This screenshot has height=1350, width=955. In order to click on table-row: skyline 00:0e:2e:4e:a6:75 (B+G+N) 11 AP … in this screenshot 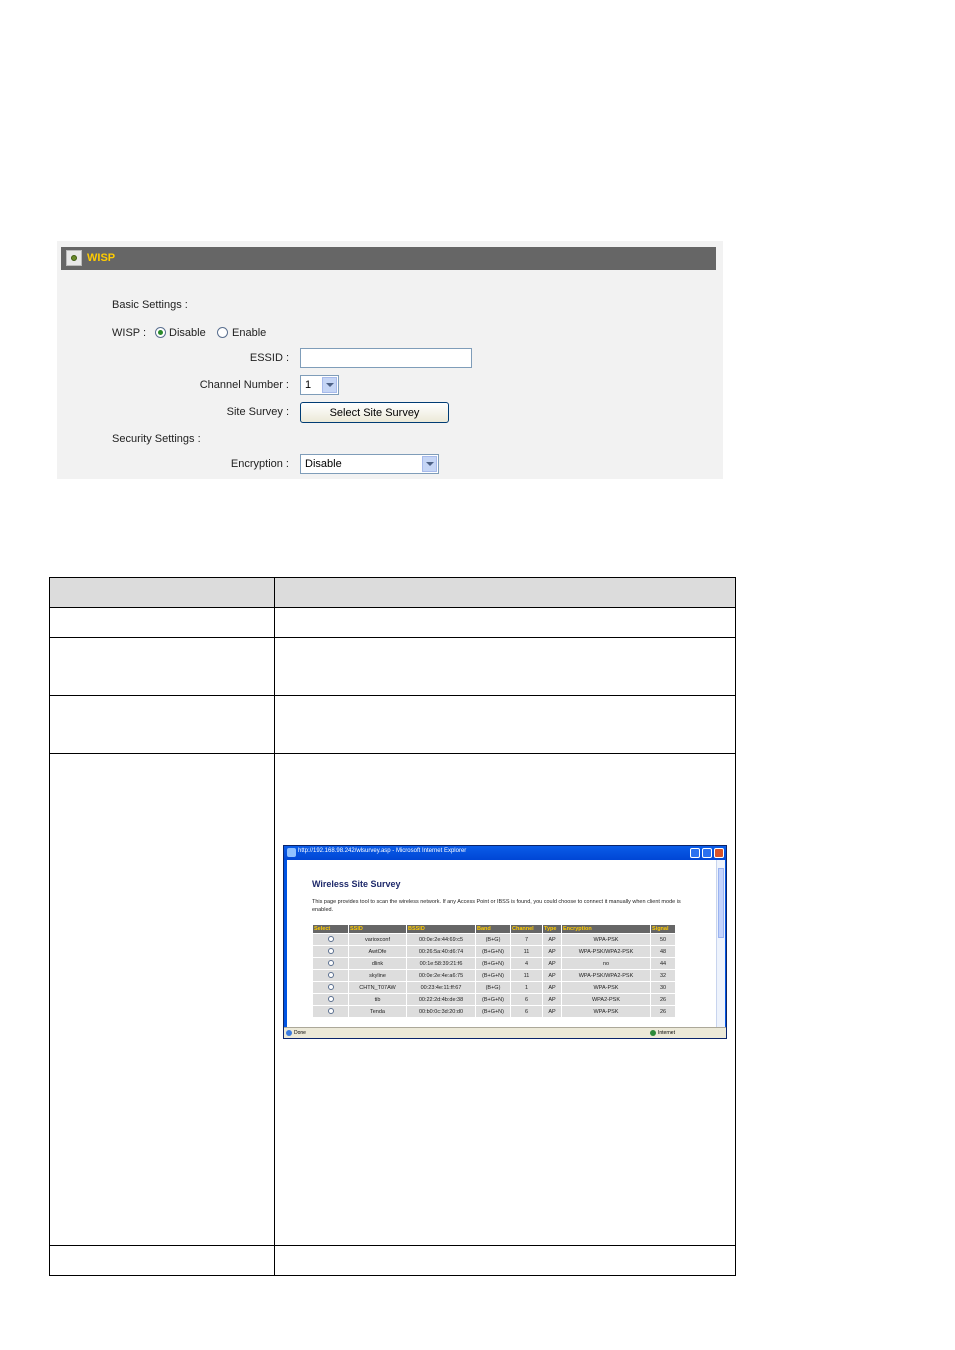, I will do `click(494, 975)`.